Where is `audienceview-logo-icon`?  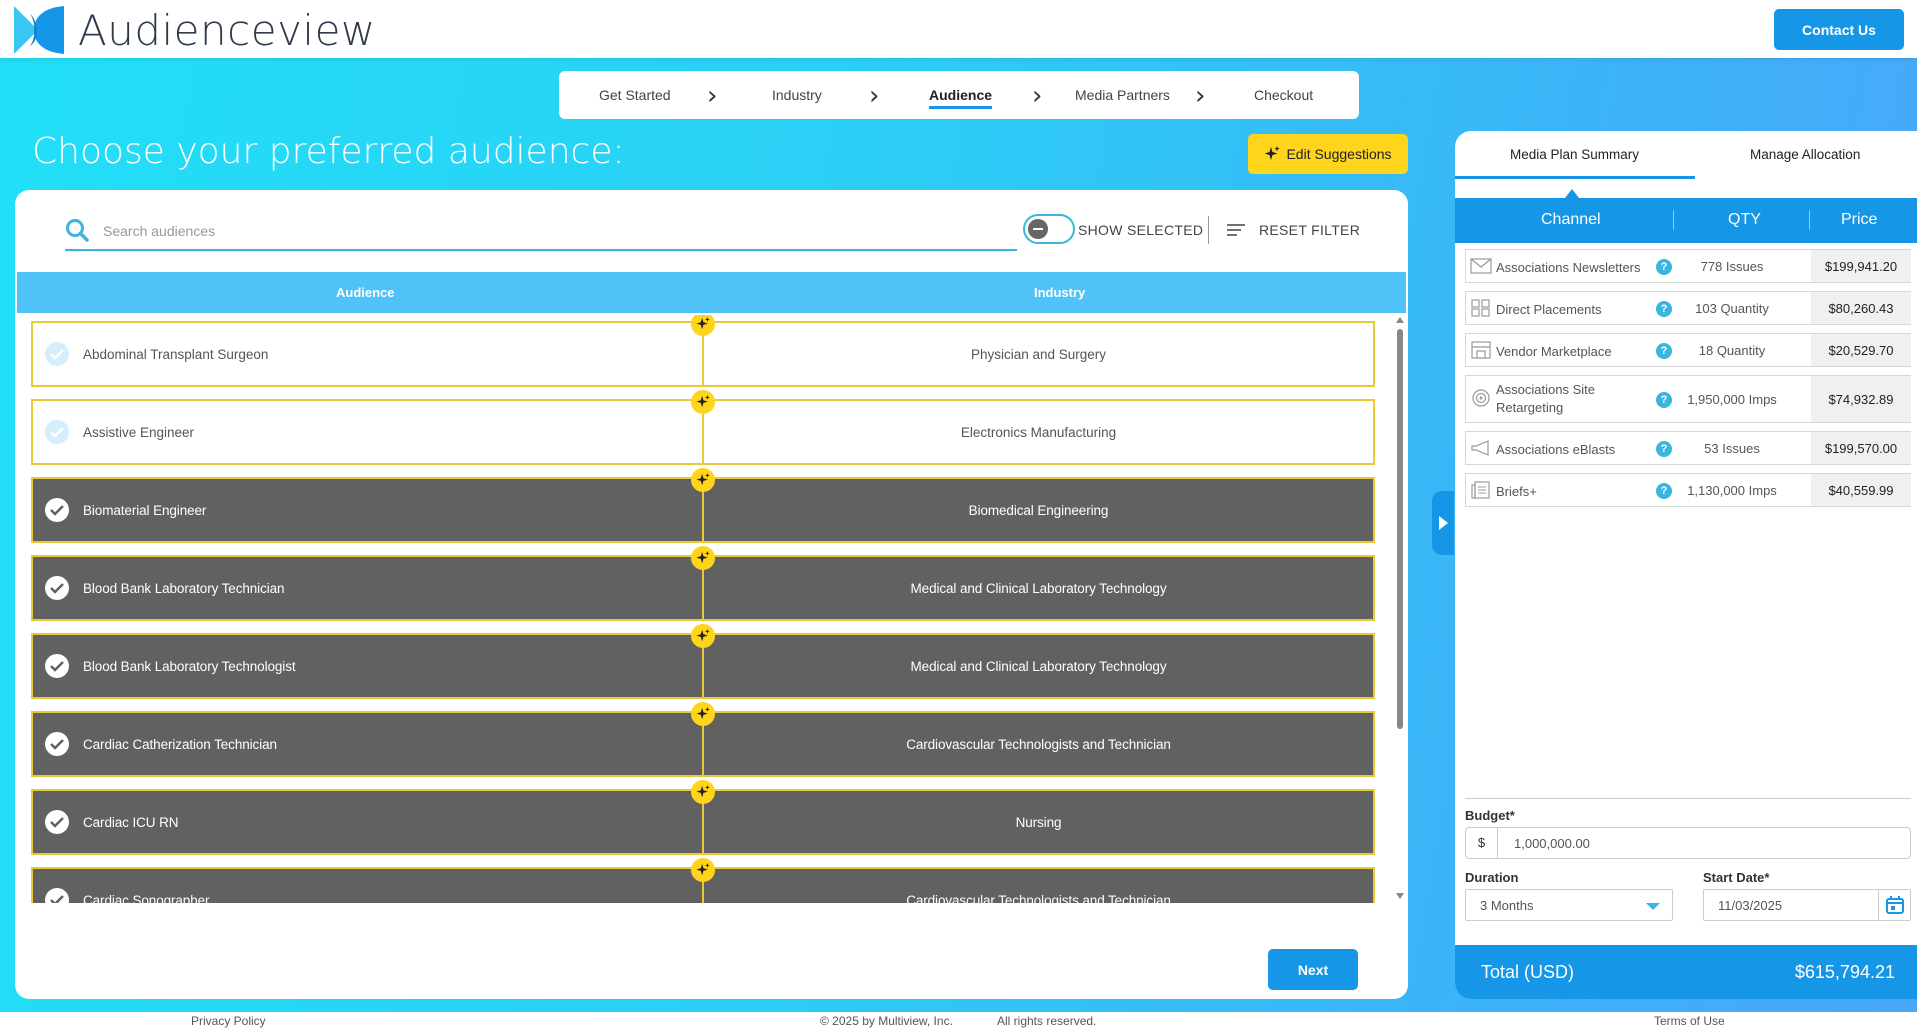
audienceview-logo-icon is located at coordinates (39, 30).